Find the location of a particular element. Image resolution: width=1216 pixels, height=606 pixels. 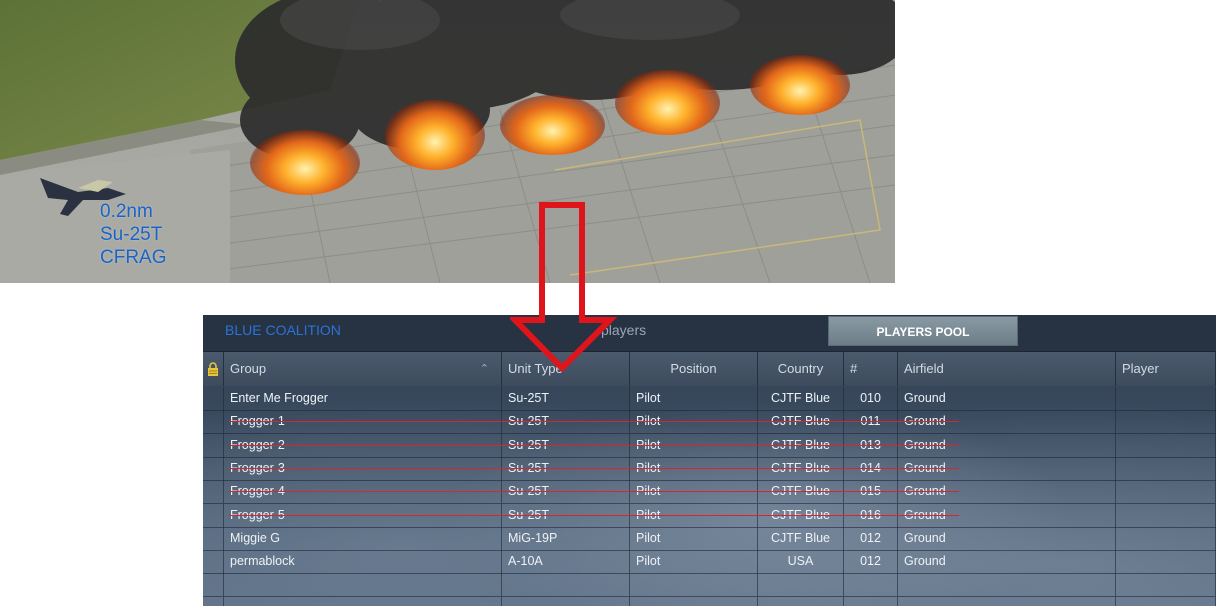

column-header-label: Airfield is located at coordinates (924, 368).